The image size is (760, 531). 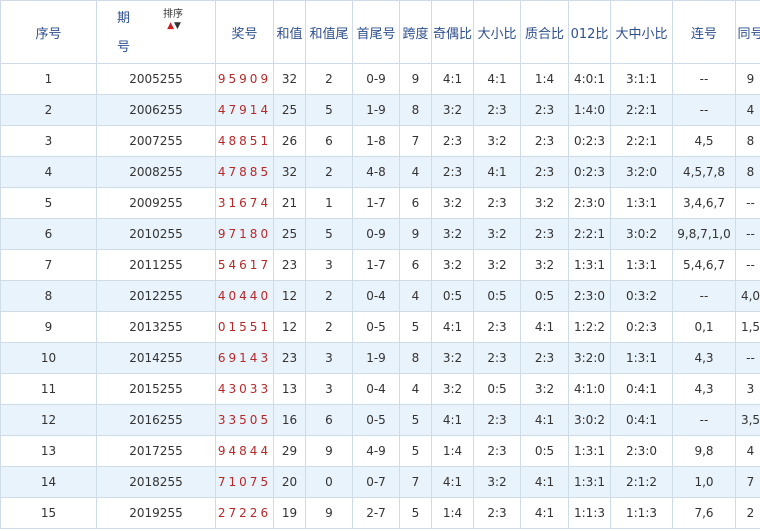 What do you see at coordinates (244, 110) in the screenshot?
I see `cell-prize: 47914` at bounding box center [244, 110].